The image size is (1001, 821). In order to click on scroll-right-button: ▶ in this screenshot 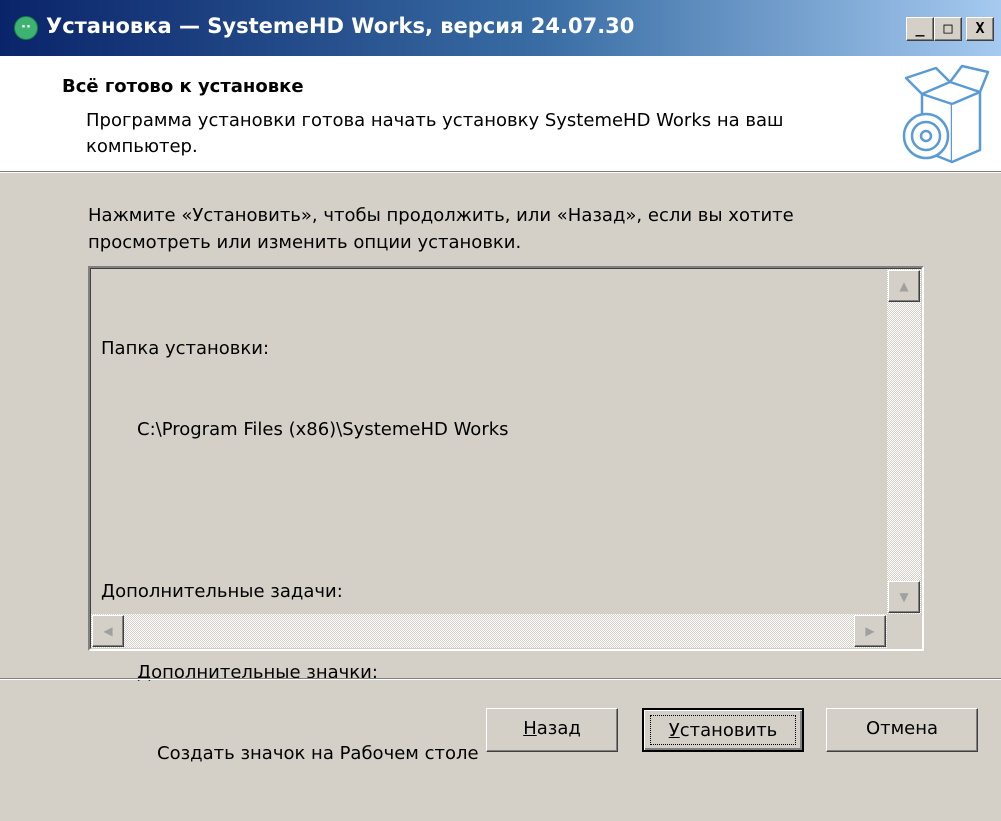, I will do `click(870, 631)`.